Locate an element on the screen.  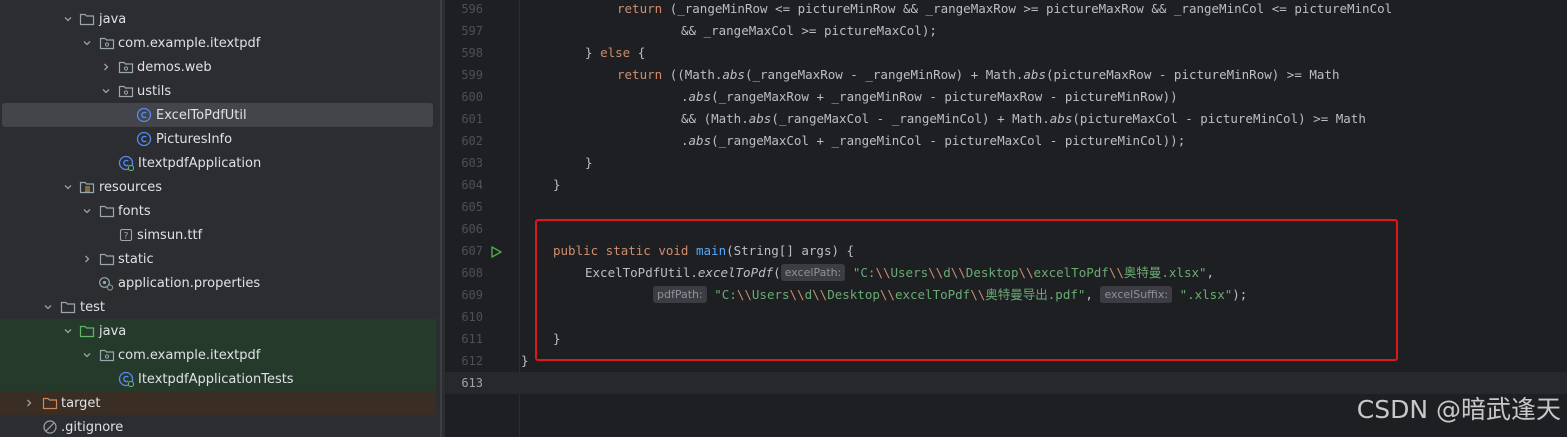
tree-item-label: test is located at coordinates (92, 307).